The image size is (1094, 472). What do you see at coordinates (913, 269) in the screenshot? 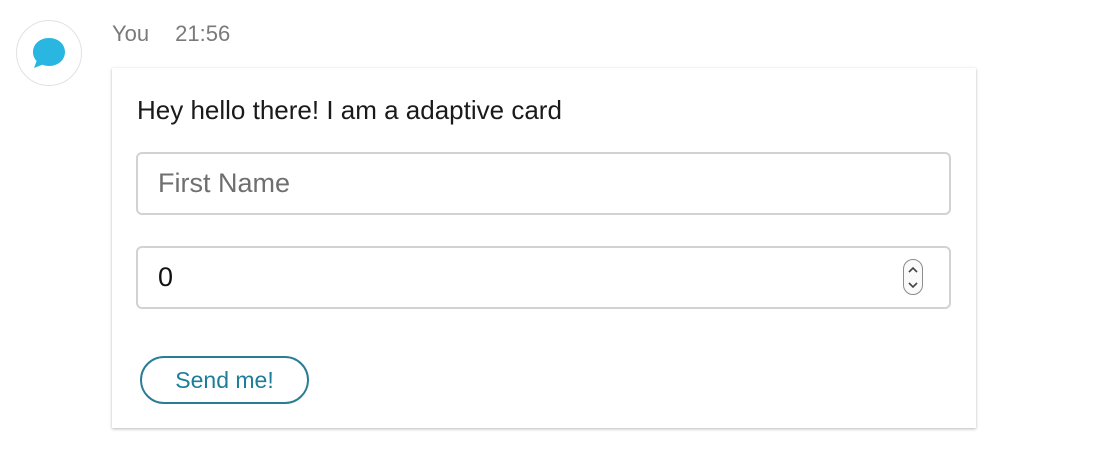
I see `chevron-up-icon` at bounding box center [913, 269].